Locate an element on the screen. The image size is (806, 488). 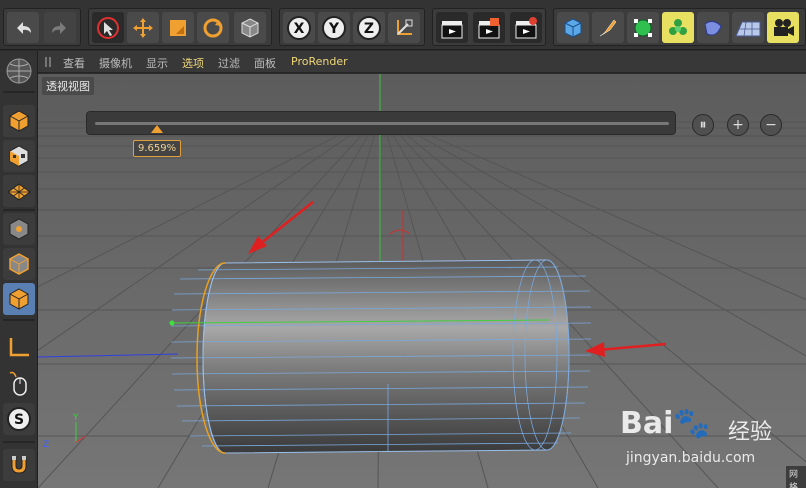
workplane-grid-icon is located at coordinates (19, 192).